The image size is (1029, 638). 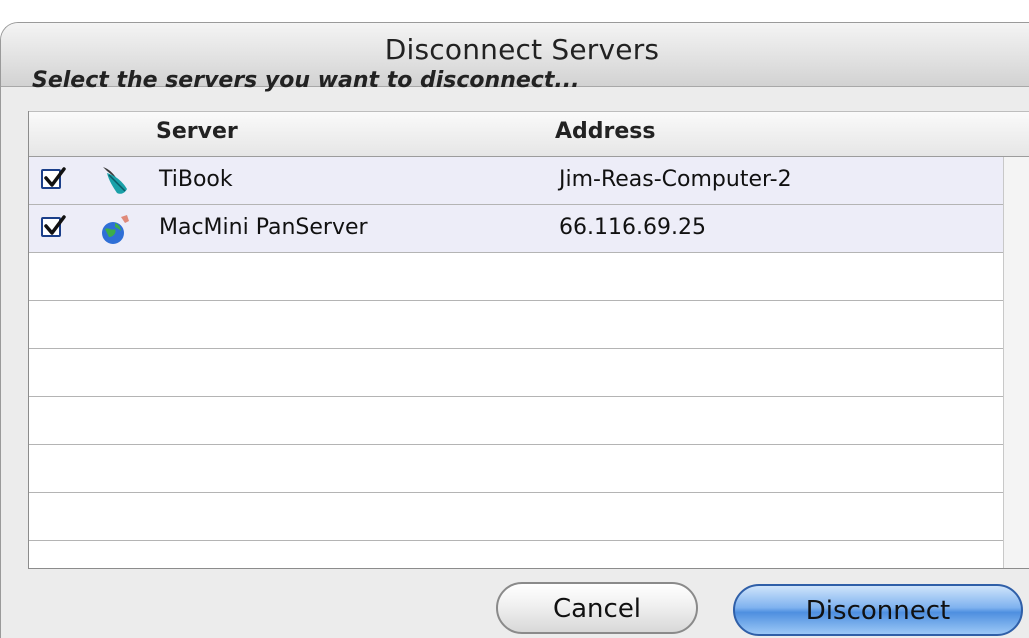 I want to click on column-header-address: Address, so click(x=605, y=131).